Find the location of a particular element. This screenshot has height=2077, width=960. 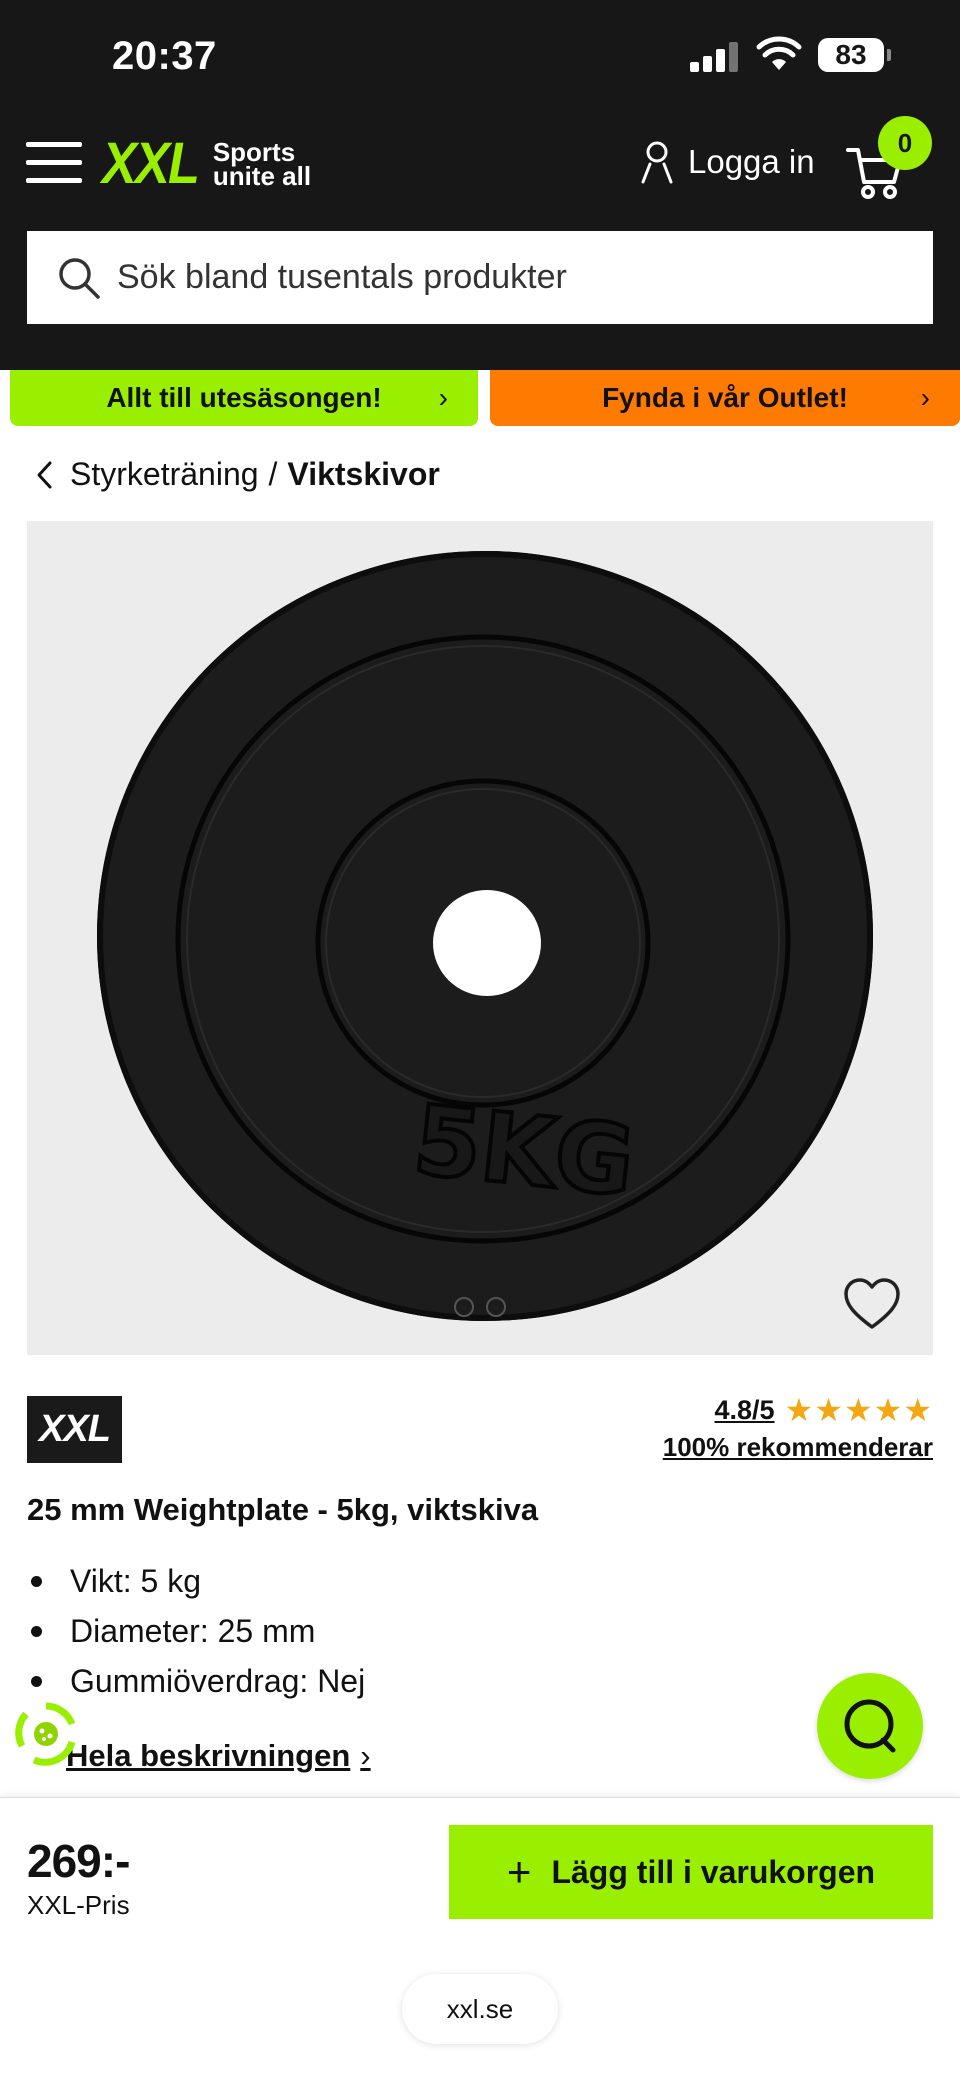

star-rating-icon: ★★★★★ is located at coordinates (858, 1410).